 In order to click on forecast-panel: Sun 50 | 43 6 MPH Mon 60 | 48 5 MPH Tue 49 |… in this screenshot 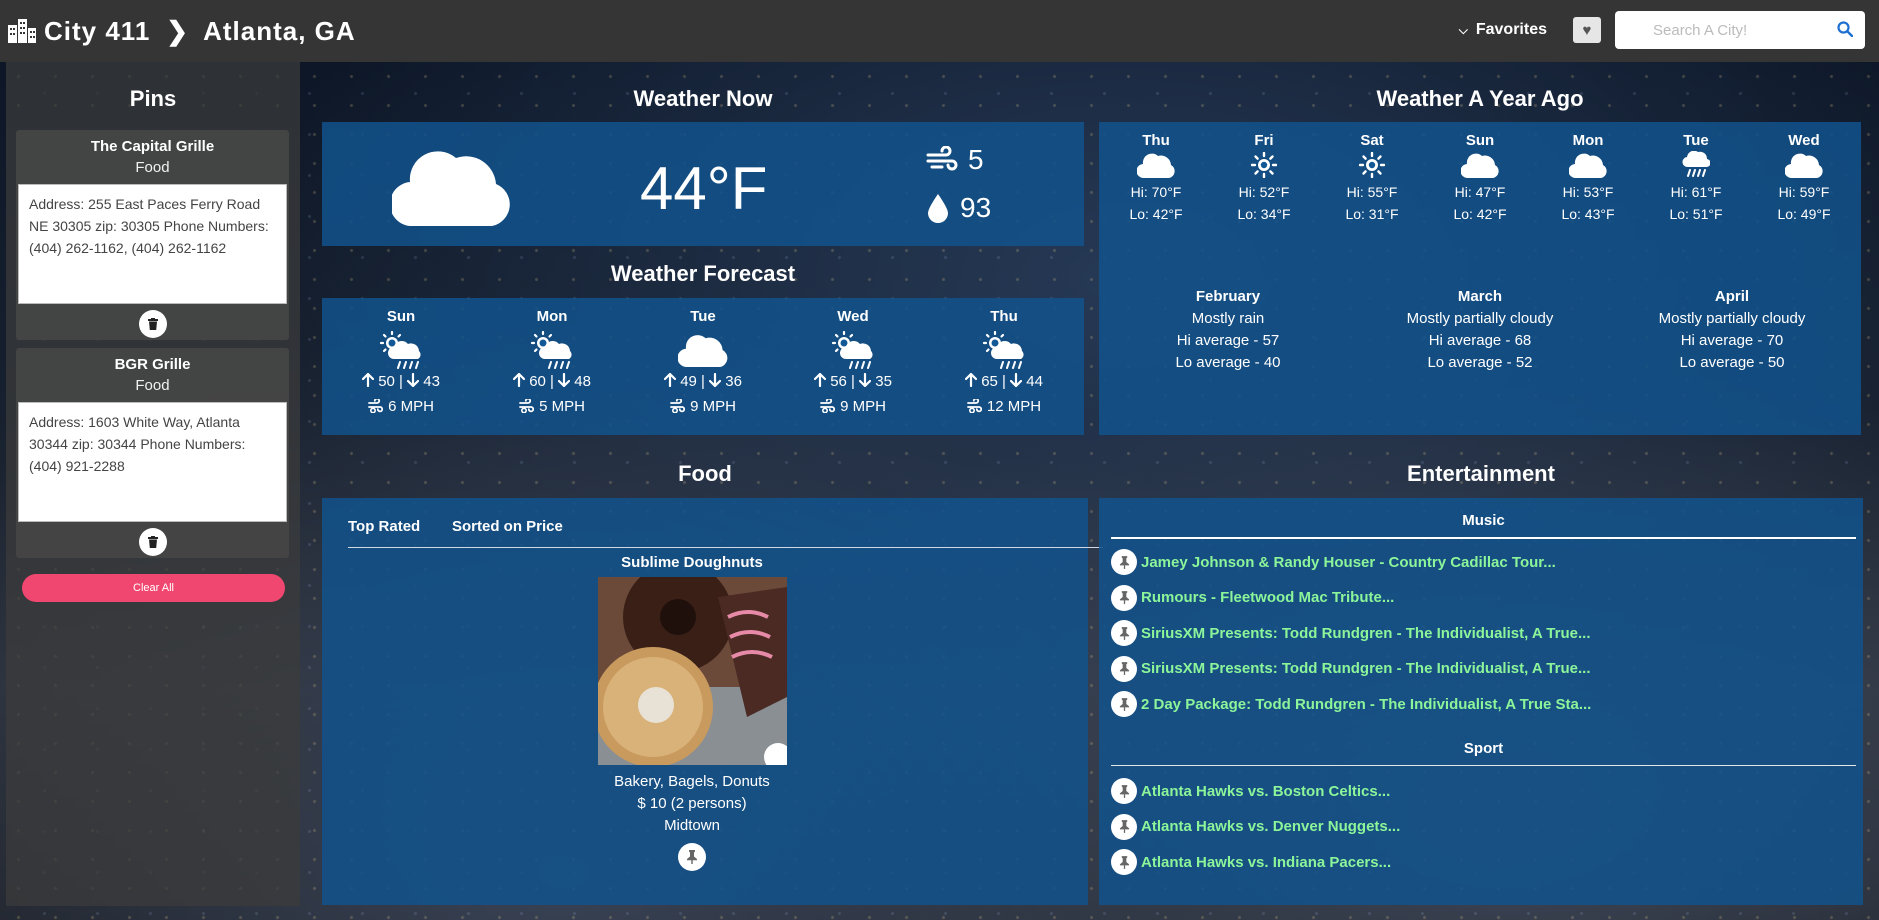, I will do `click(703, 366)`.